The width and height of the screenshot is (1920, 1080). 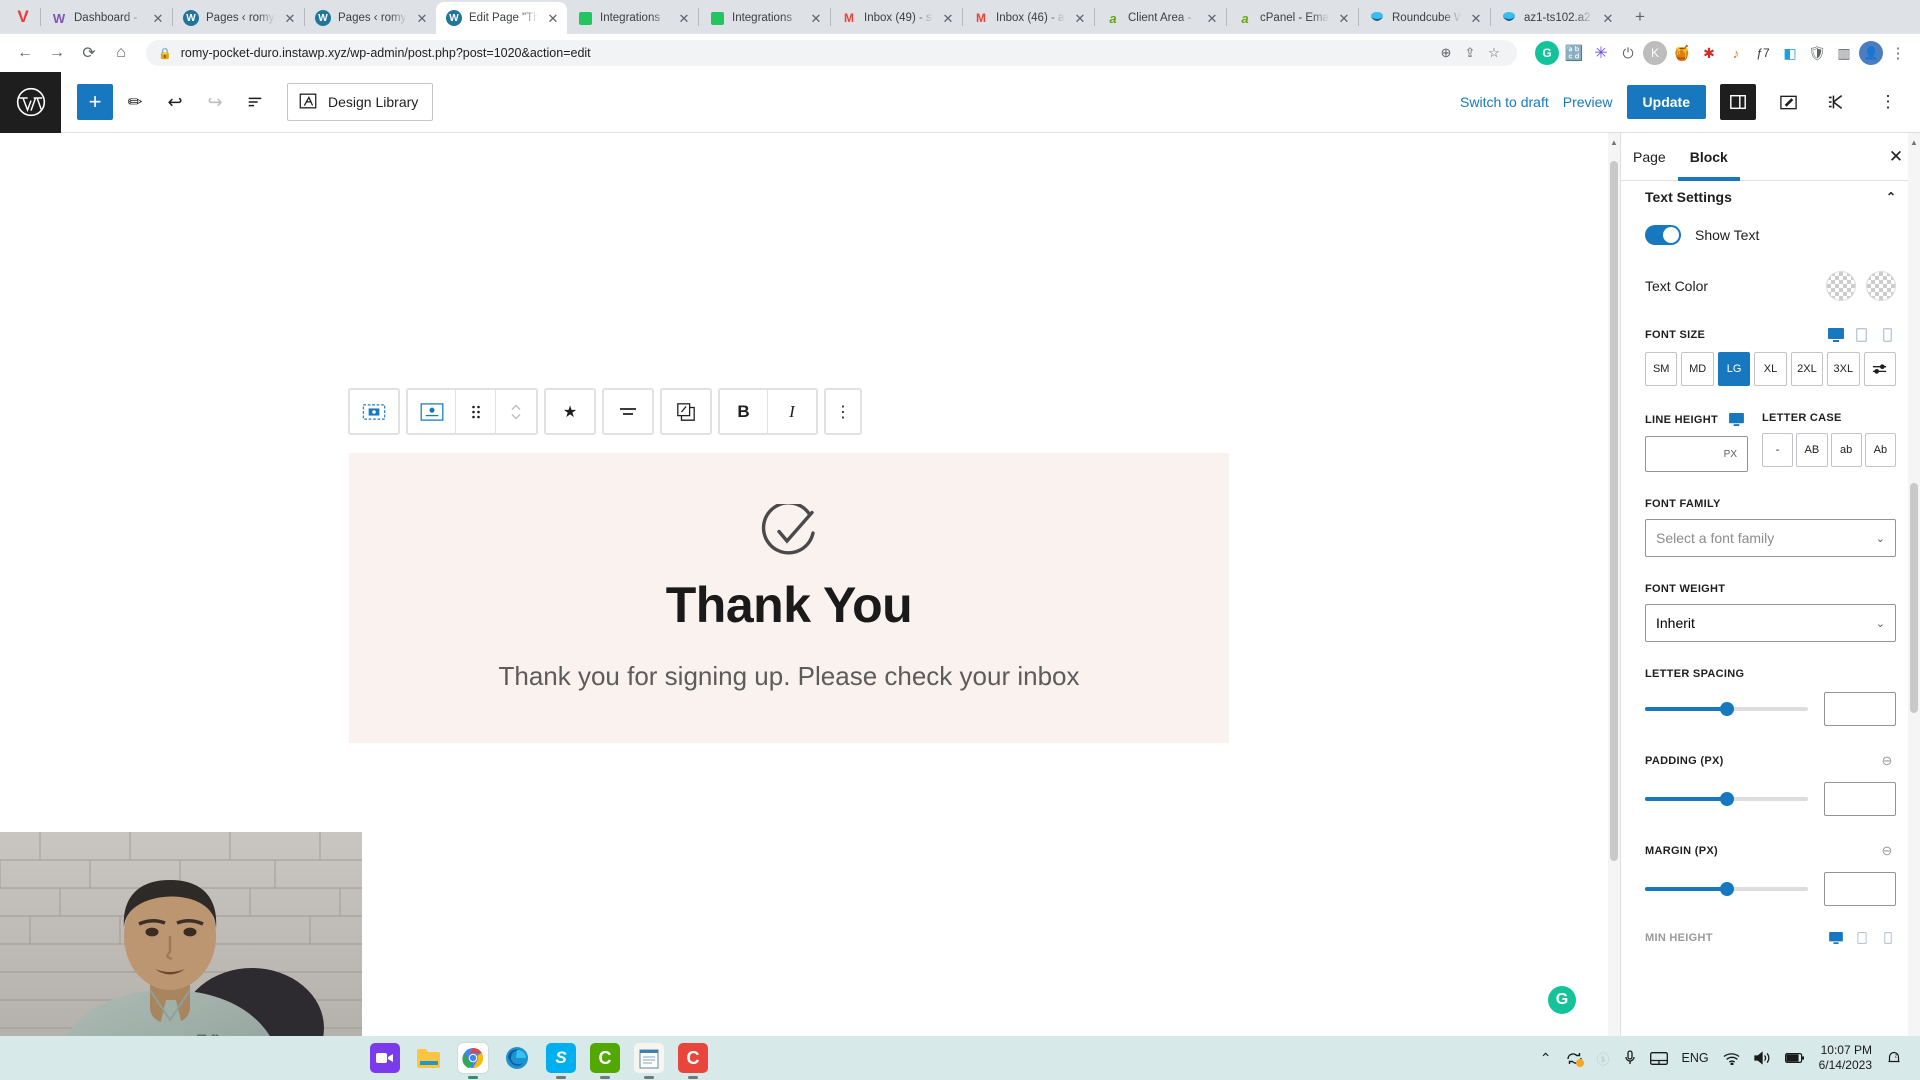 I want to click on show-text-toggle, so click(x=1663, y=235).